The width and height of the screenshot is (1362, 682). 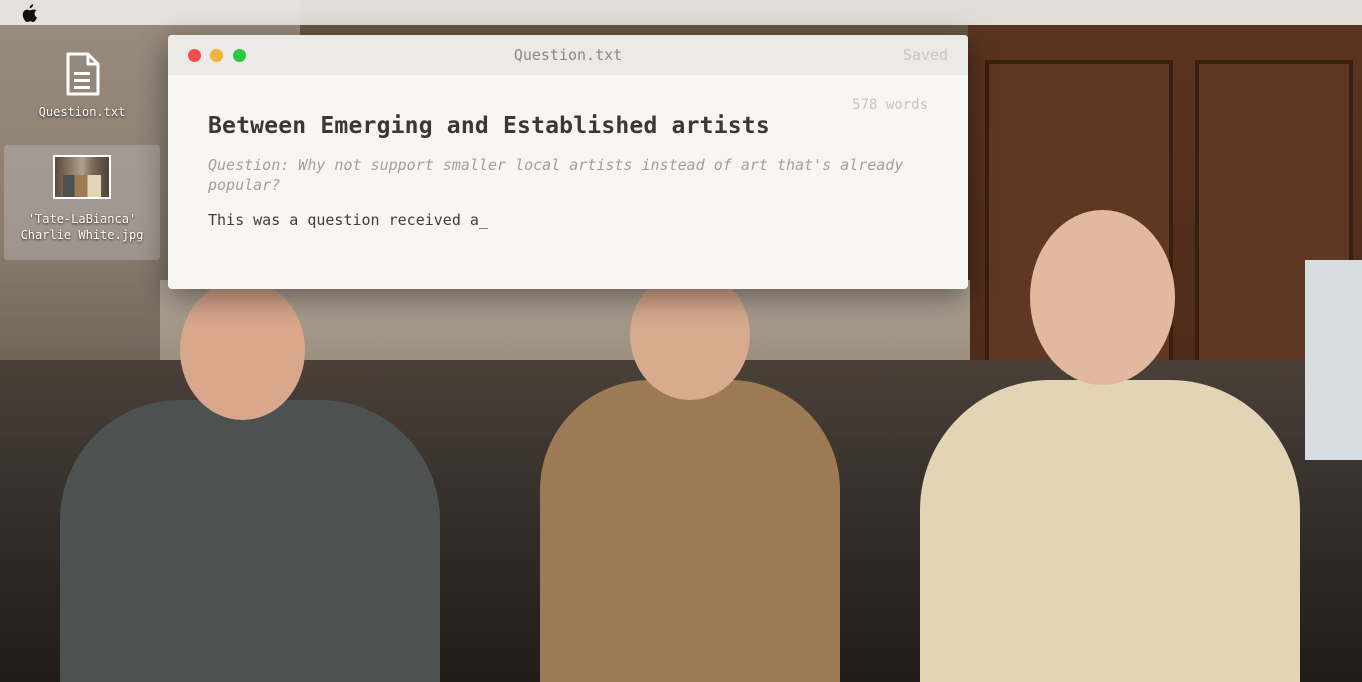 I want to click on document-body: This was a question received a_, so click(x=558, y=220).